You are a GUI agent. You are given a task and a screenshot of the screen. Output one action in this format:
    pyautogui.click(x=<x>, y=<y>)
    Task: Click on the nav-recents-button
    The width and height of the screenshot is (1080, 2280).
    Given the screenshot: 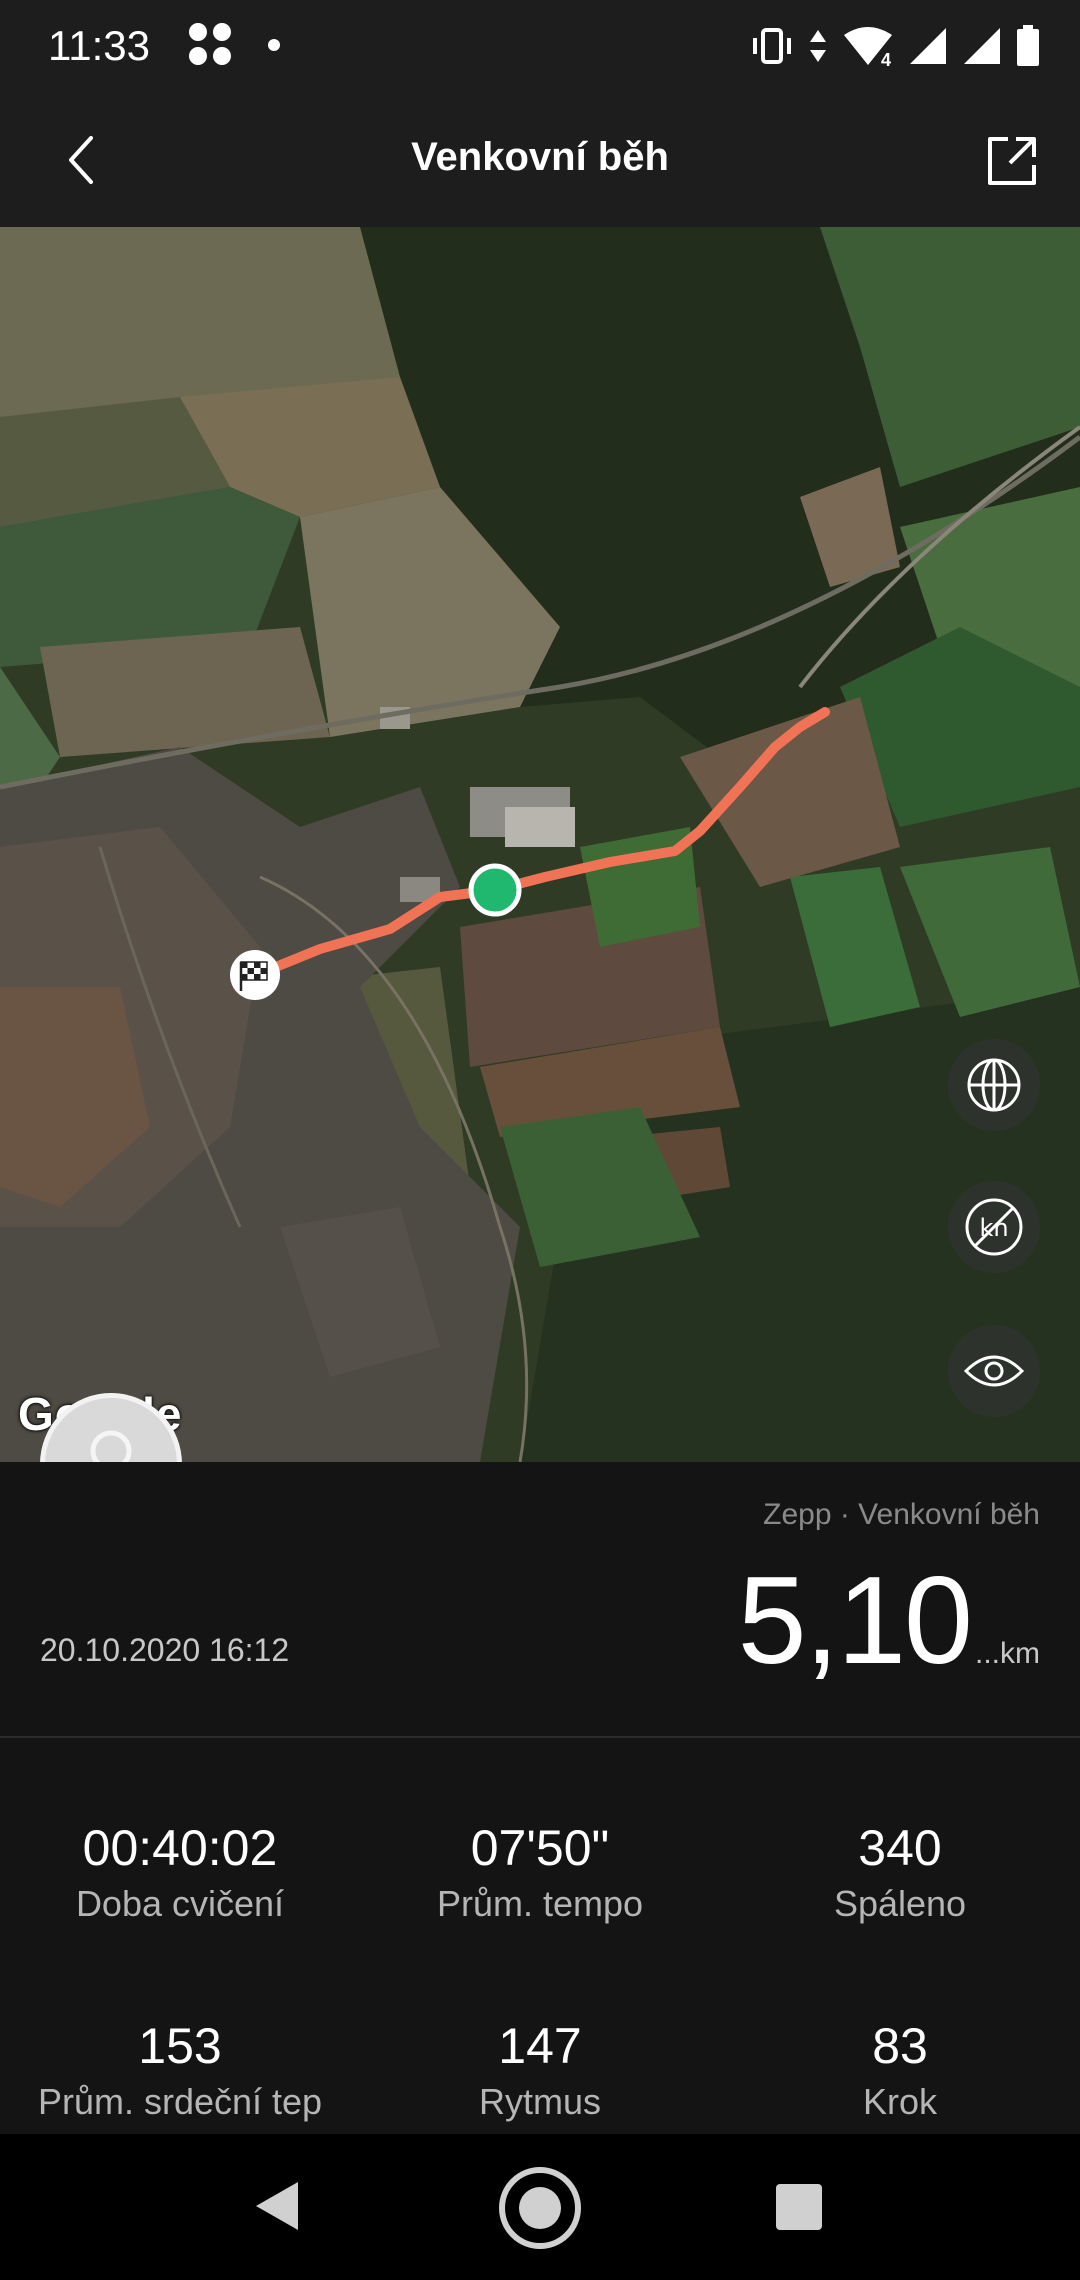 What is the action you would take?
    pyautogui.click(x=799, y=2207)
    